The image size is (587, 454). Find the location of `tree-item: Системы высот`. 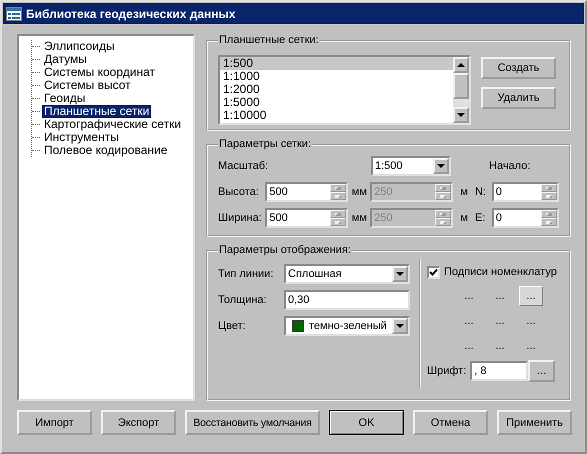

tree-item: Системы высот is located at coordinates (87, 85).